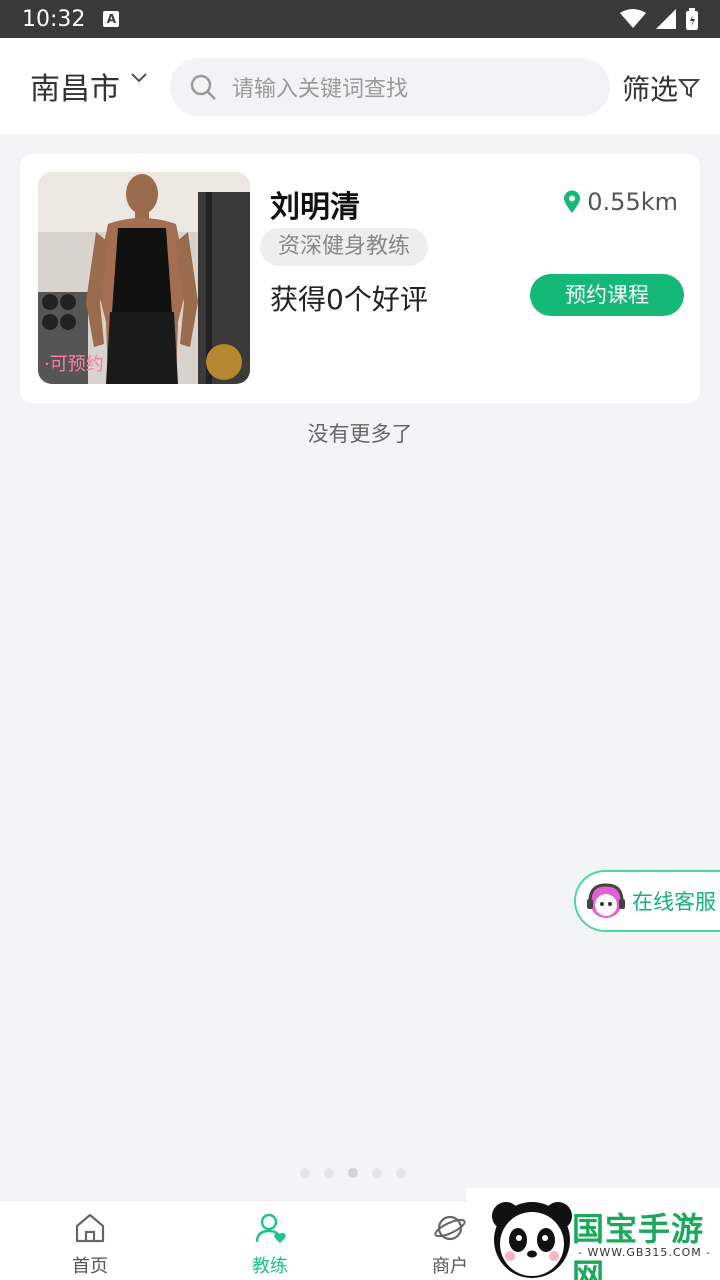 Image resolution: width=720 pixels, height=1280 pixels. What do you see at coordinates (320, 89) in the screenshot?
I see `search-placeholder: 请输入关键词查找` at bounding box center [320, 89].